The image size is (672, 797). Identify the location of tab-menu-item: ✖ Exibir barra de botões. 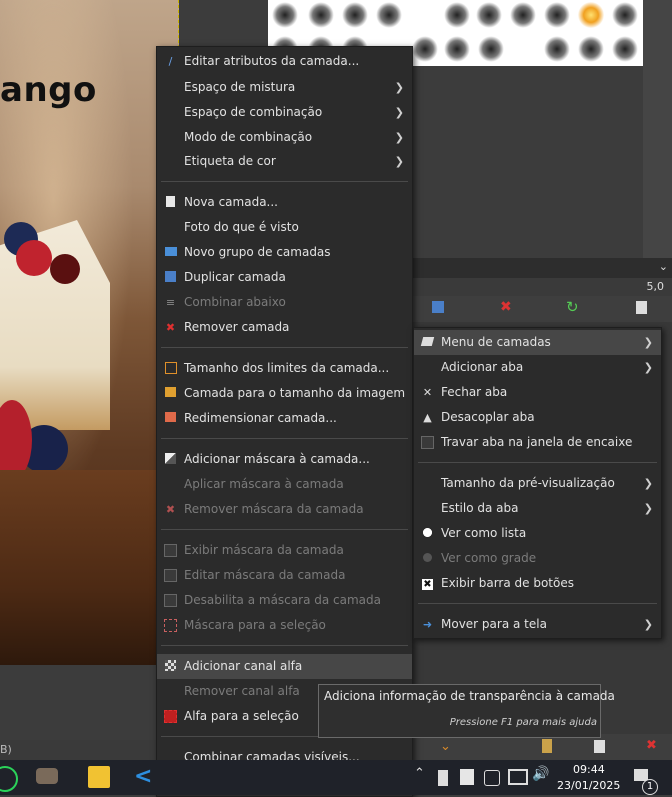
(537, 583).